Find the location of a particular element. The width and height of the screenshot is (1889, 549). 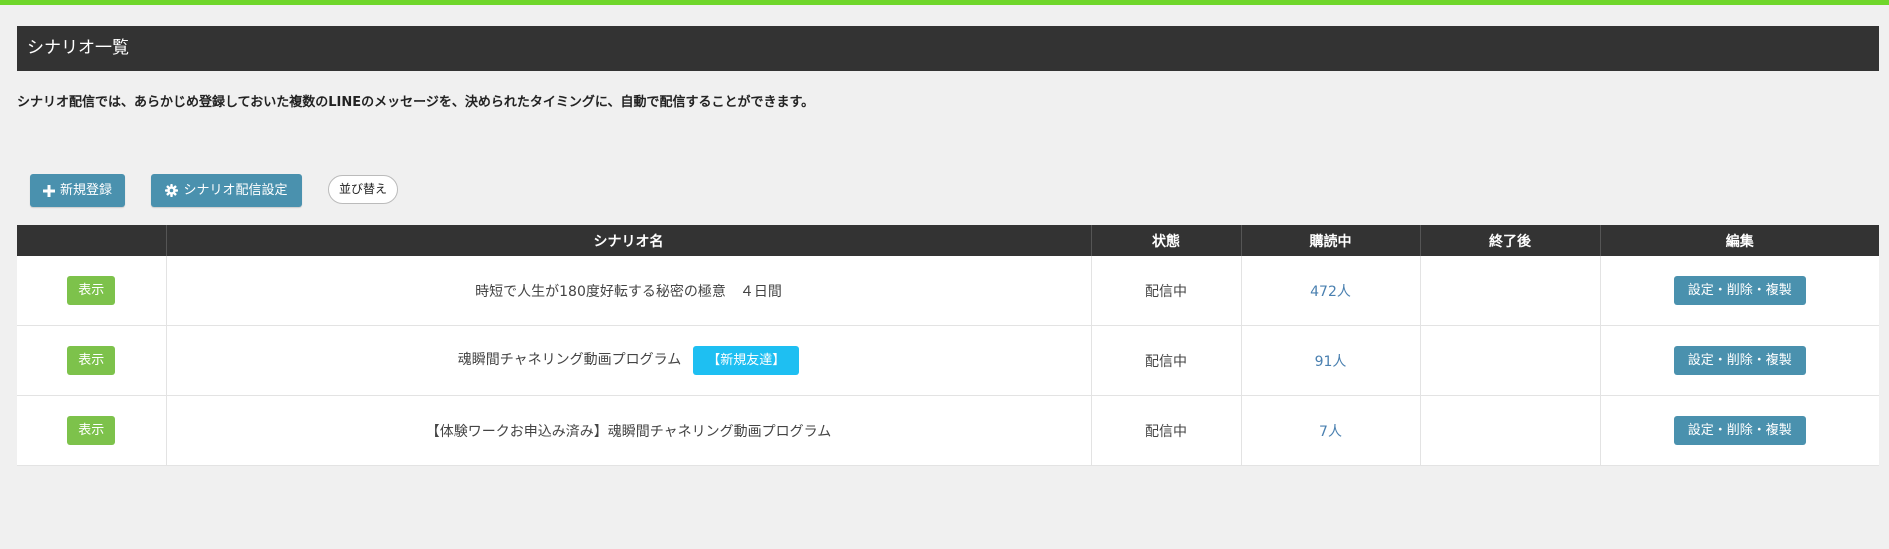

subscribers-link: 7人 is located at coordinates (1330, 432).